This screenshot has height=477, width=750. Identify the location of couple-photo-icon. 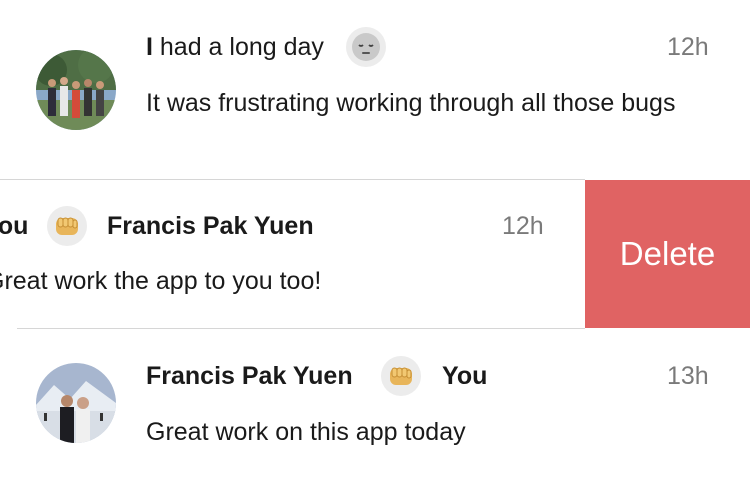
(76, 403).